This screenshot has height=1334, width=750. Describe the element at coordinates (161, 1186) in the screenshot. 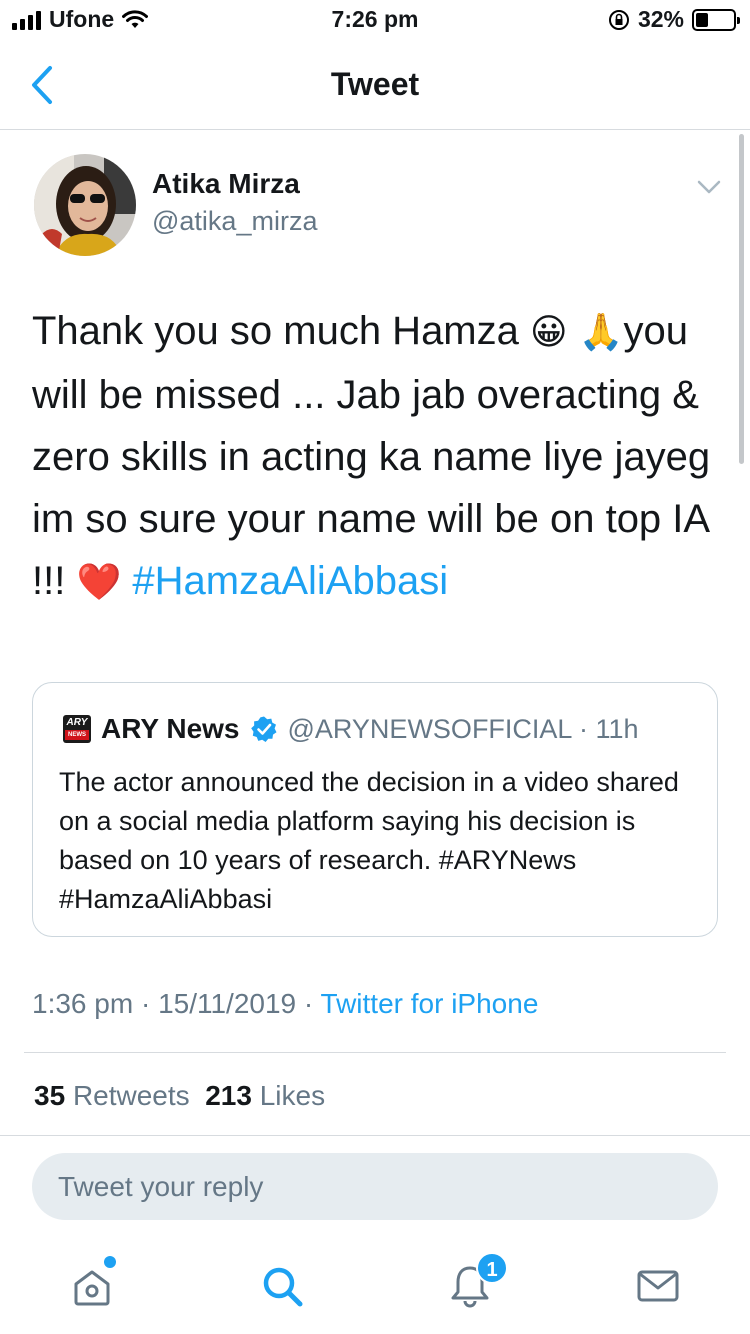

I see `reply-placeholder: Tweet your reply` at that location.